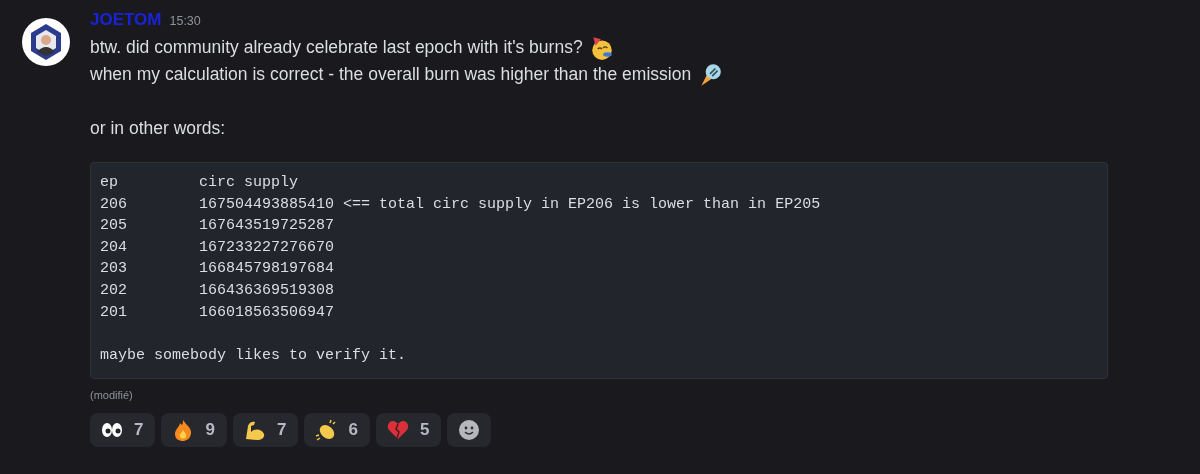  Describe the element at coordinates (218, 312) in the screenshot. I see `code-line: 201 166018563506947` at that location.